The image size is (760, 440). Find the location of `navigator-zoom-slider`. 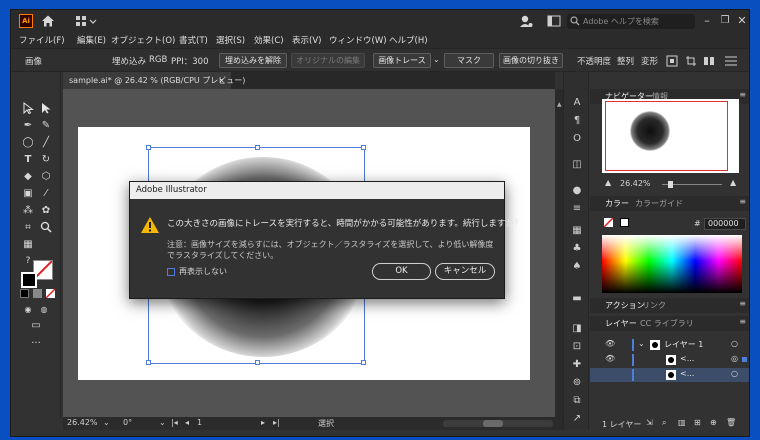

navigator-zoom-slider is located at coordinates (692, 184).